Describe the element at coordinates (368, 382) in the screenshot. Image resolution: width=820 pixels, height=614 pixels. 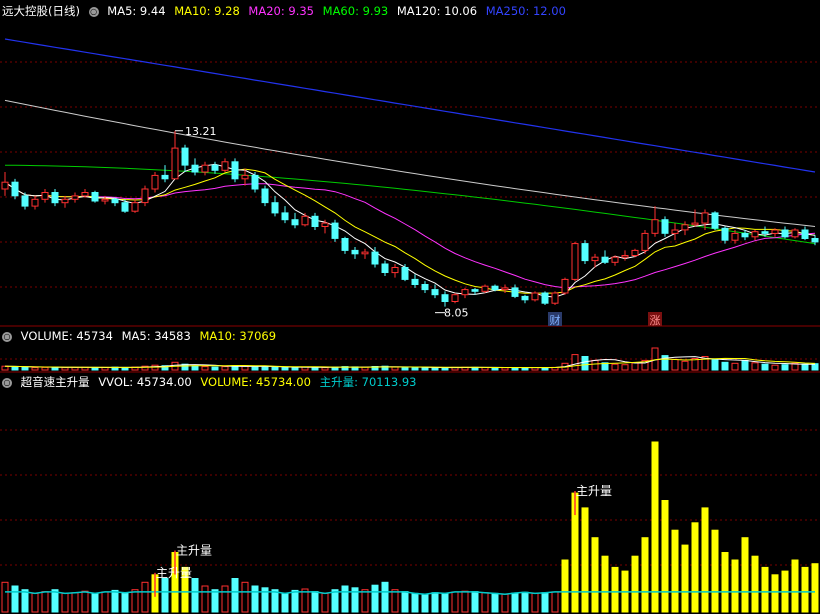
I see `indicator-zsl: 主升量: 70113.93` at that location.